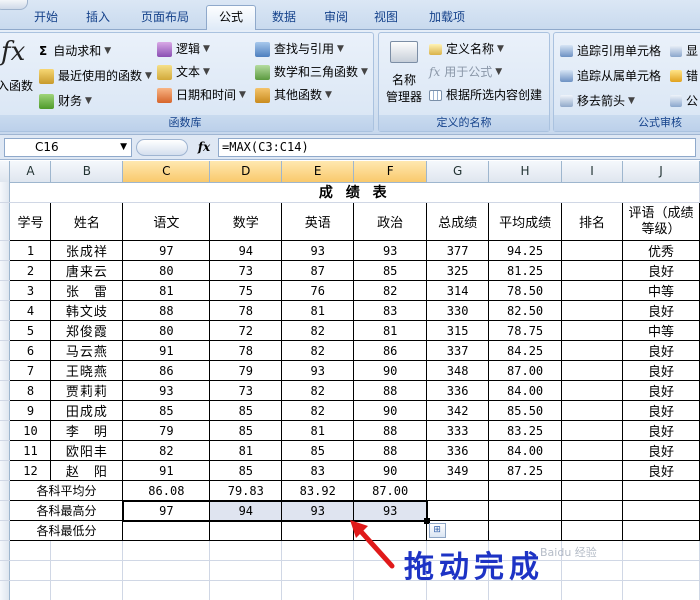  What do you see at coordinates (66, 510) in the screenshot?
I see `summary-label: 各科最高分` at bounding box center [66, 510].